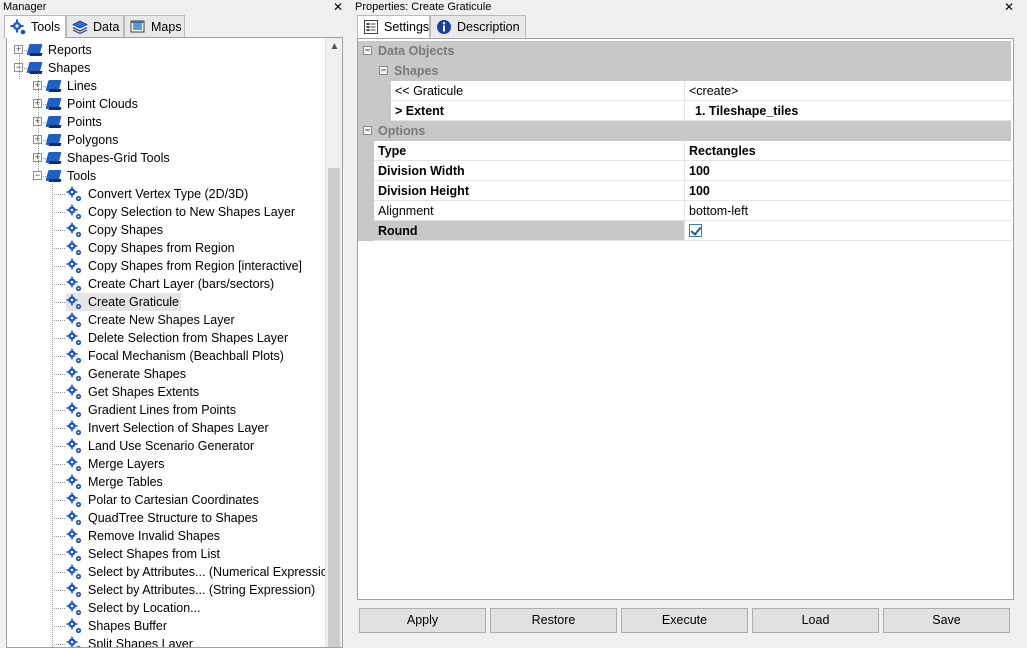  I want to click on tool-item: Split Shapes Layer, so click(130, 641).